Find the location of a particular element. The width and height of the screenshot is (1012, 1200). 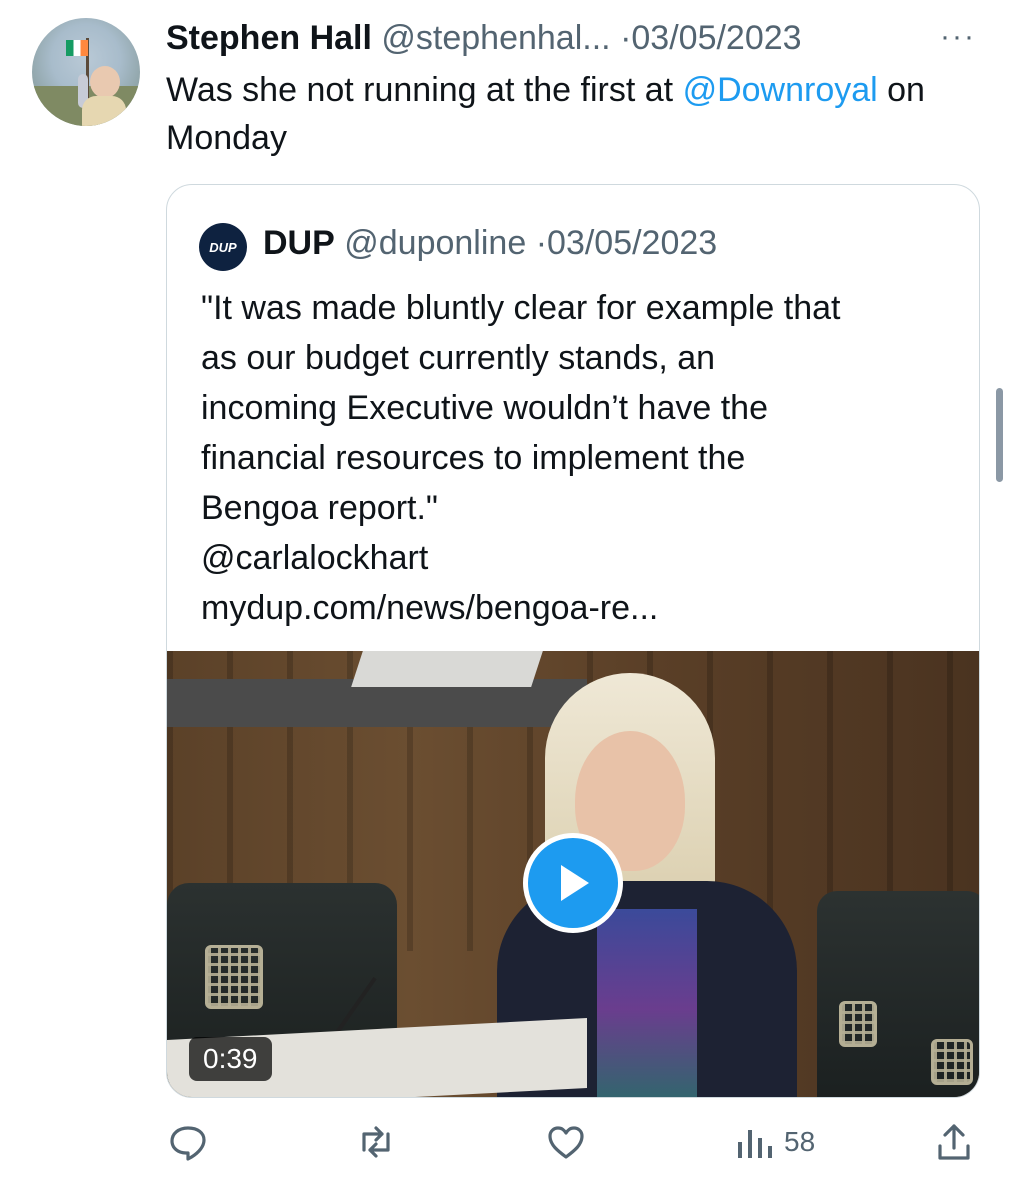

quoted-tweet-header: DUP @duponline ·03/05/2023 is located at coordinates (490, 243).